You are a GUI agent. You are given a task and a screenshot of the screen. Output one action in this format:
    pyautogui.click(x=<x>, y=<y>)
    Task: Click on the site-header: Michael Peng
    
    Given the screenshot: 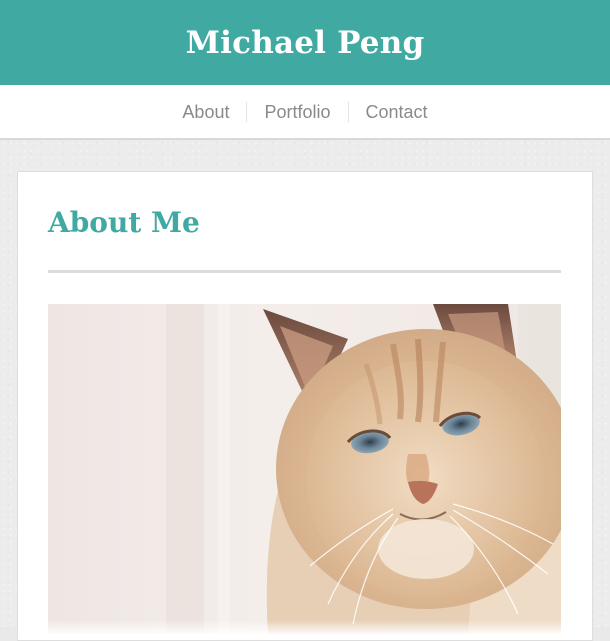 What is the action you would take?
    pyautogui.click(x=305, y=42)
    